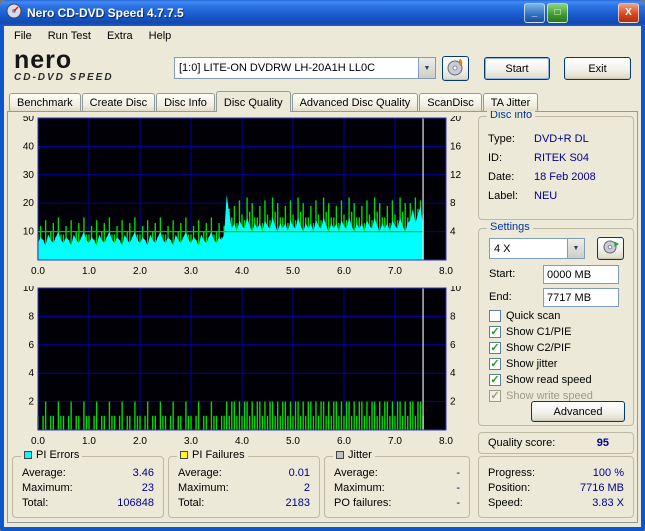 Image resolution: width=645 pixels, height=531 pixels. I want to click on titlebar: Nero CD-DVD Speed 4.7.7.5 _ □ X, so click(322, 13).